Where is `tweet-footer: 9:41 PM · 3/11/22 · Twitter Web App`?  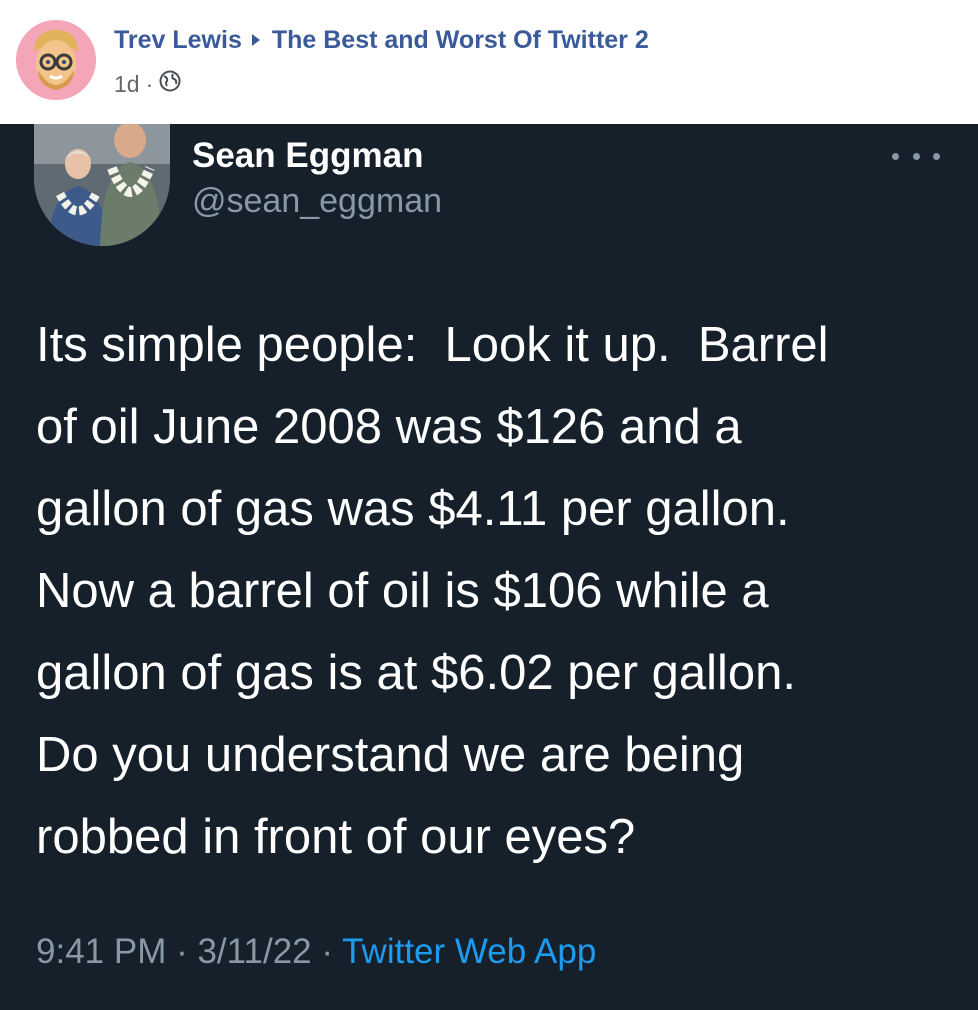 tweet-footer: 9:41 PM · 3/11/22 · Twitter Web App is located at coordinates (316, 952).